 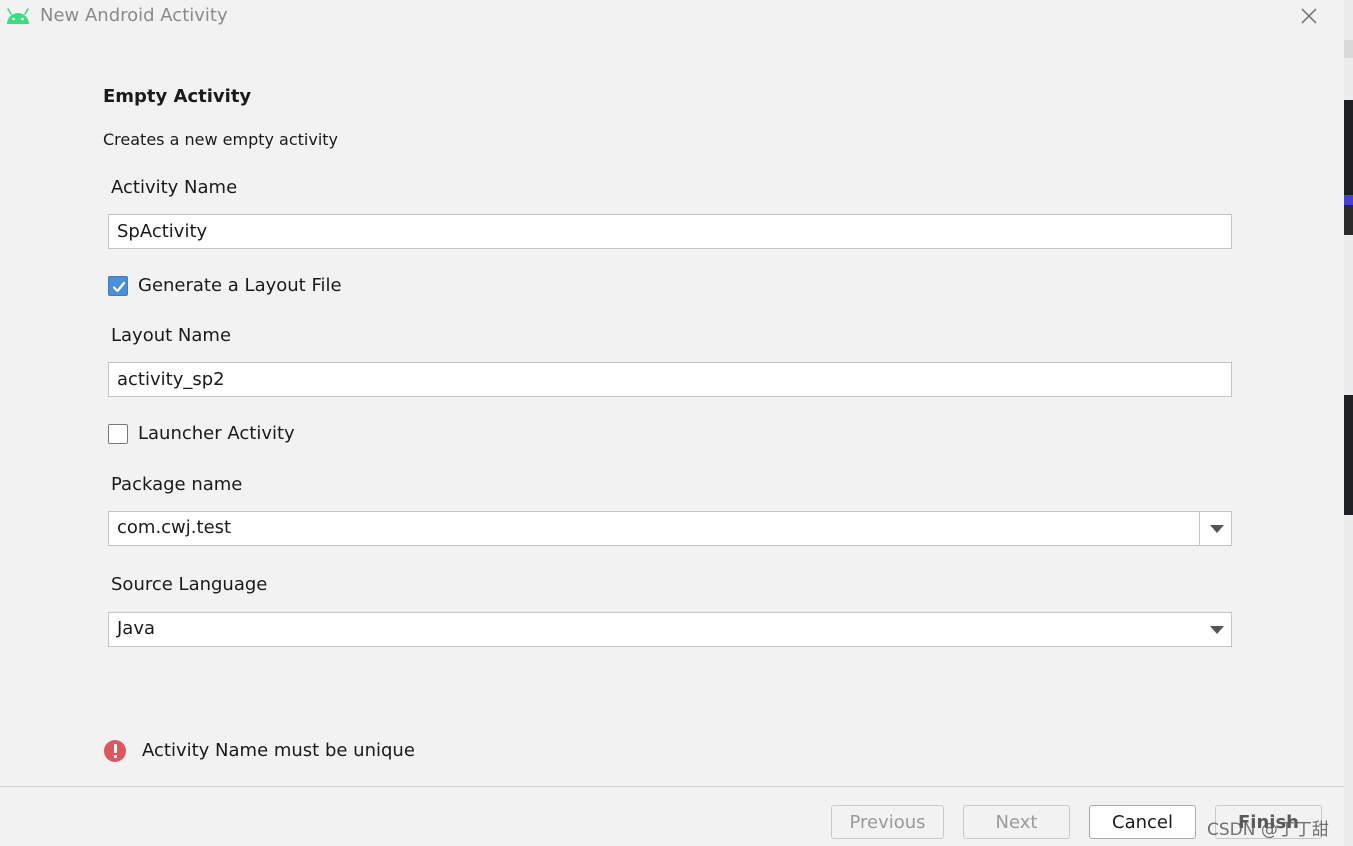 I want to click on layout-name-input, so click(x=663, y=379).